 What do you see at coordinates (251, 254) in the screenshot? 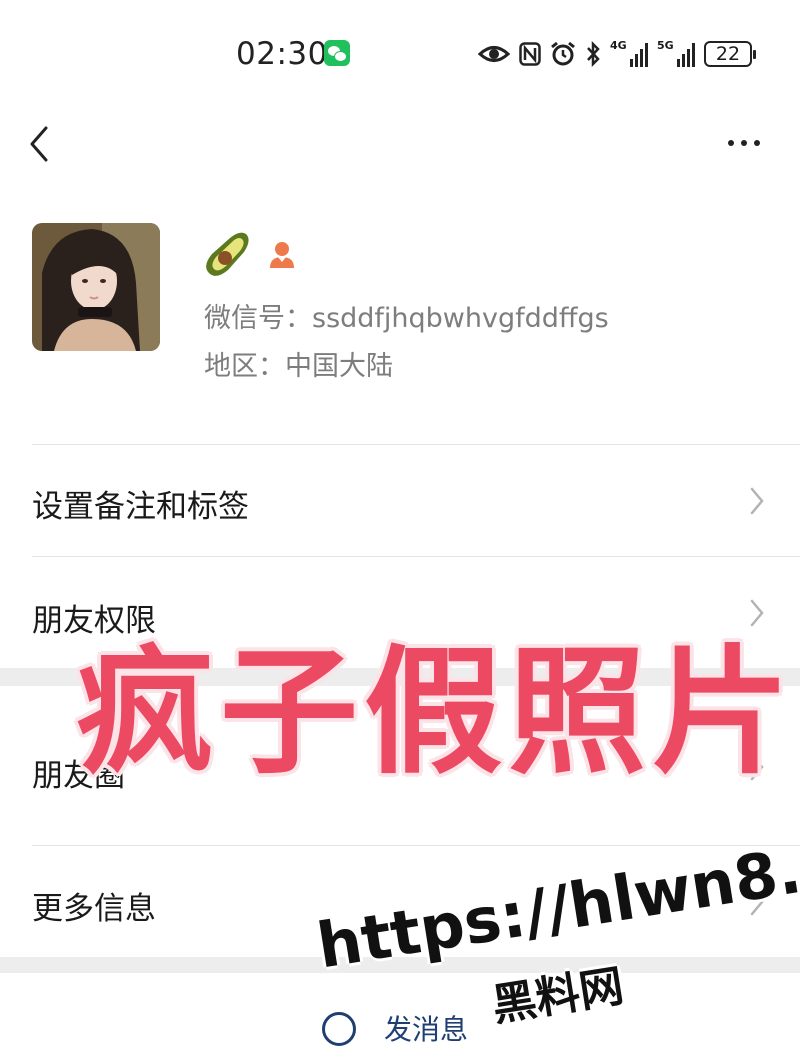
I see `nickname-emoji-row` at bounding box center [251, 254].